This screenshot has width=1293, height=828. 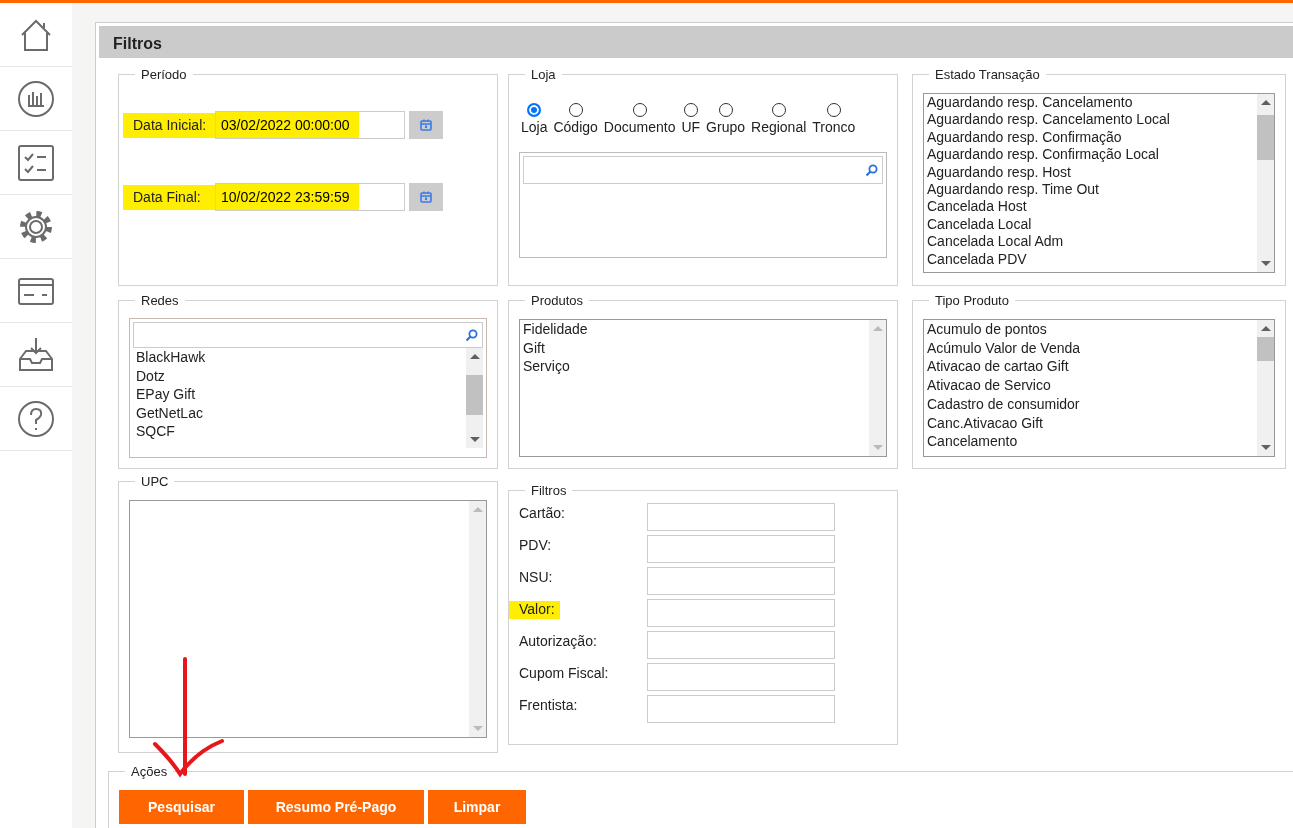 What do you see at coordinates (1090, 329) in the screenshot?
I see `list-option: Acumulo de pontos` at bounding box center [1090, 329].